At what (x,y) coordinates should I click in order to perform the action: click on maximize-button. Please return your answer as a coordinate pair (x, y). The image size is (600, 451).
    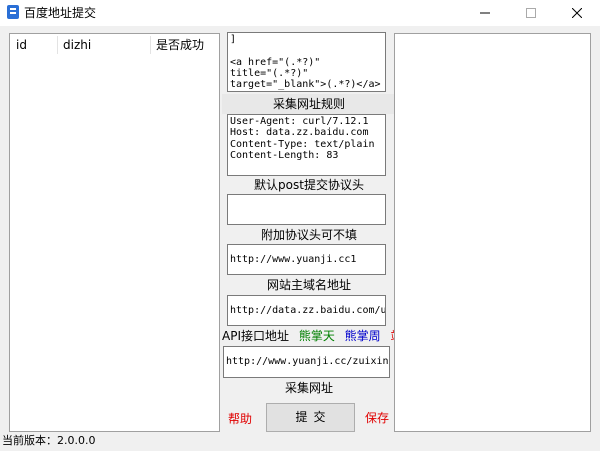
    Looking at the image, I should click on (531, 13).